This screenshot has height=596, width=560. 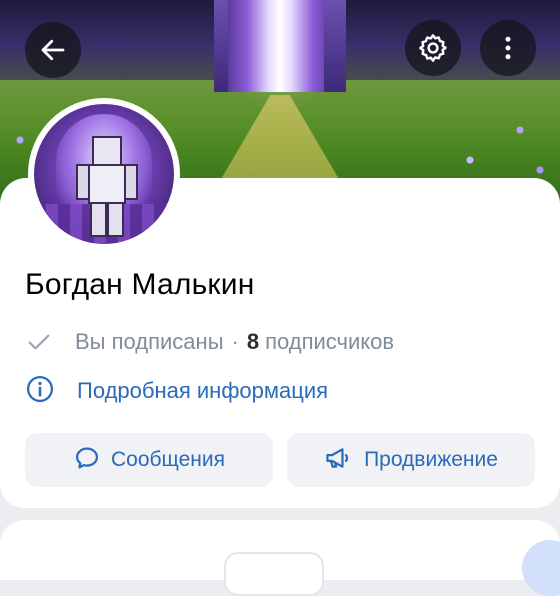 What do you see at coordinates (92, 460) in the screenshot?
I see `speech-bubble-icon` at bounding box center [92, 460].